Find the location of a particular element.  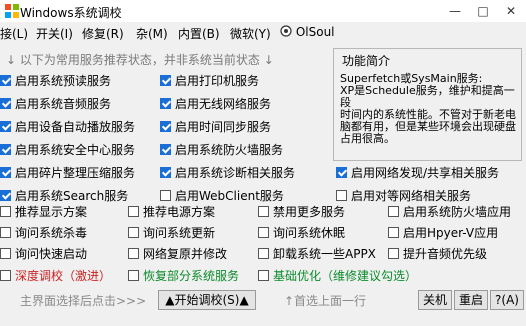

user-menu: OlSoul is located at coordinates (307, 32).